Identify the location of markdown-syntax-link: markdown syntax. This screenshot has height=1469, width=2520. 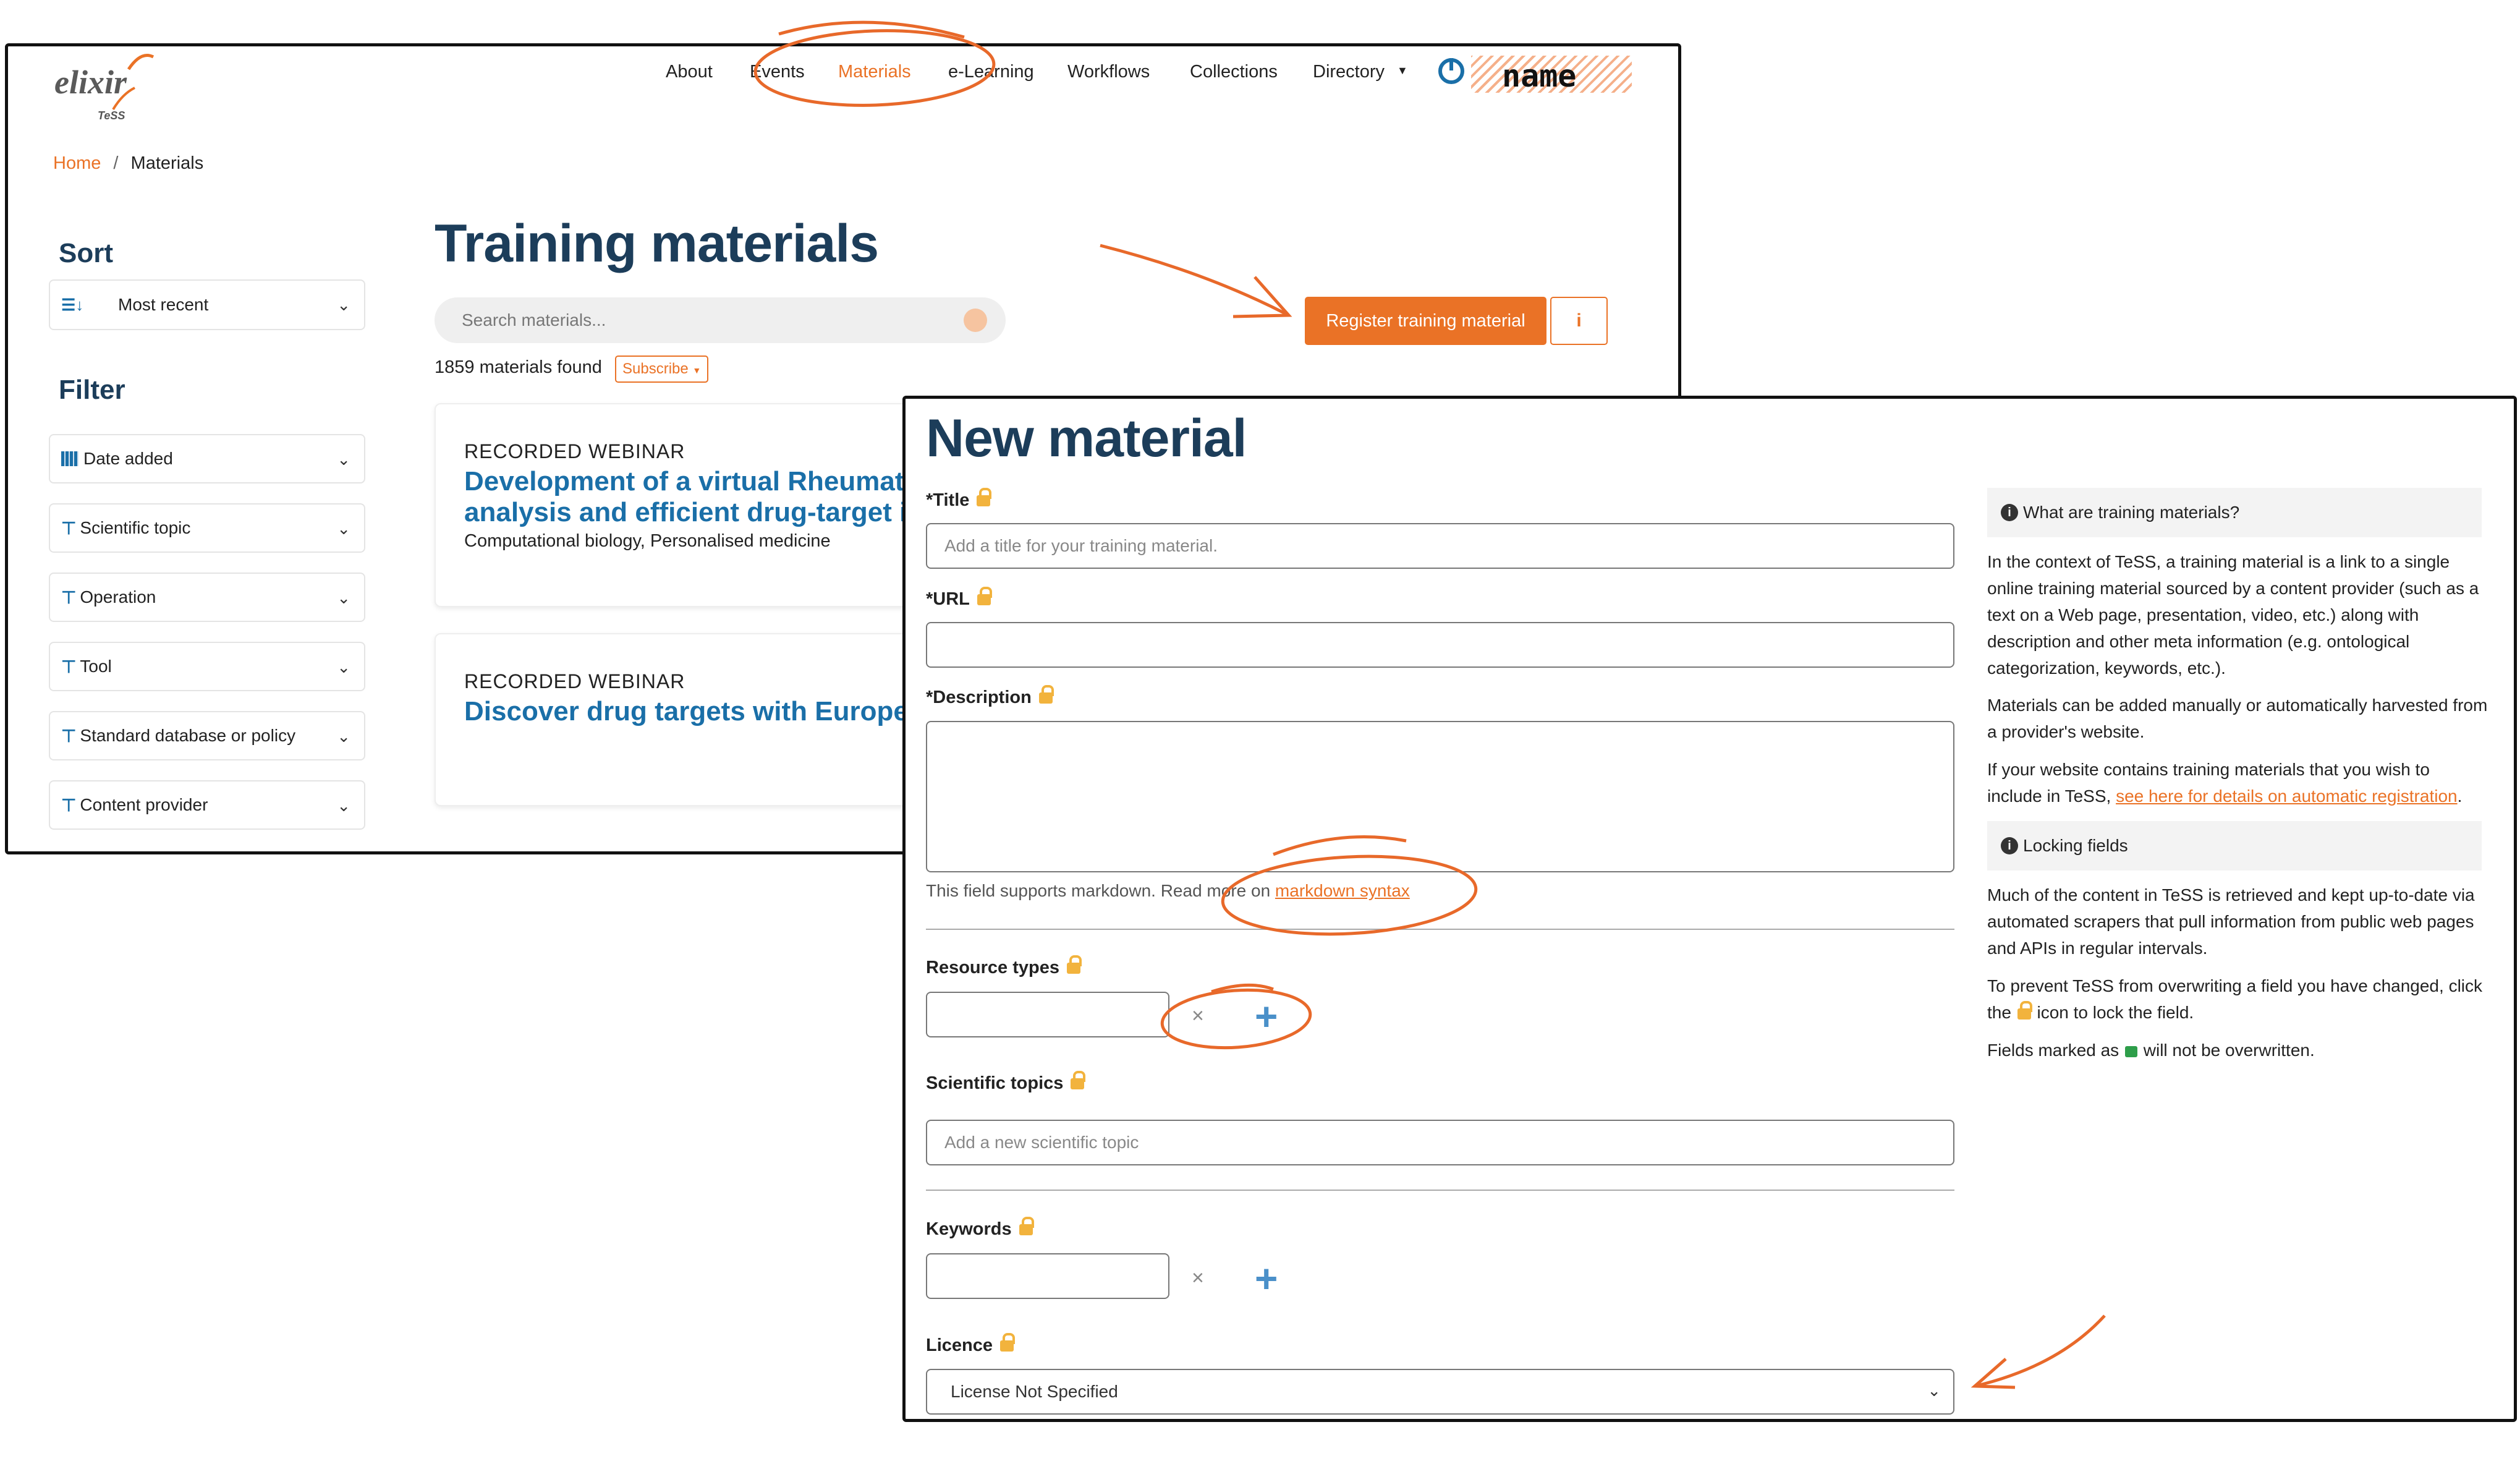
(1342, 891).